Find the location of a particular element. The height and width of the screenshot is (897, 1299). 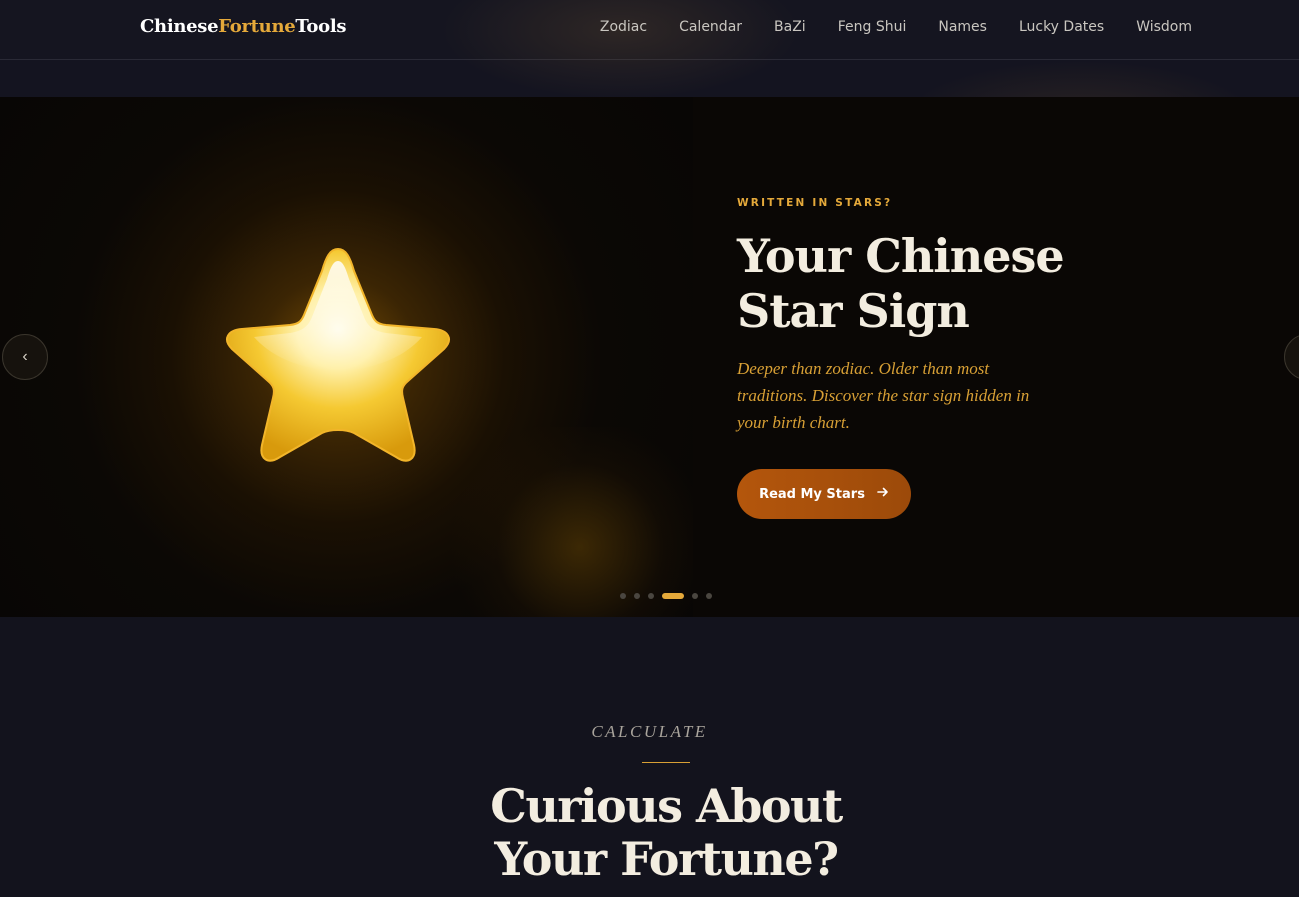

nav-item-lucky-dates: Lucky Dates is located at coordinates (1061, 27).